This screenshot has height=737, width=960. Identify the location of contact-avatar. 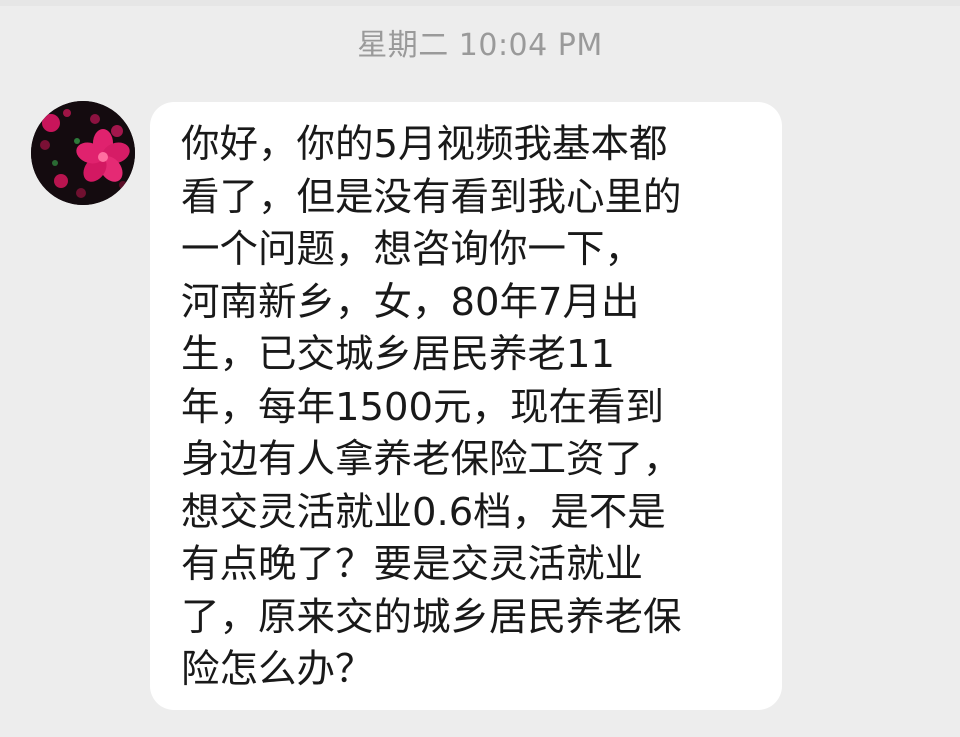
(83, 153).